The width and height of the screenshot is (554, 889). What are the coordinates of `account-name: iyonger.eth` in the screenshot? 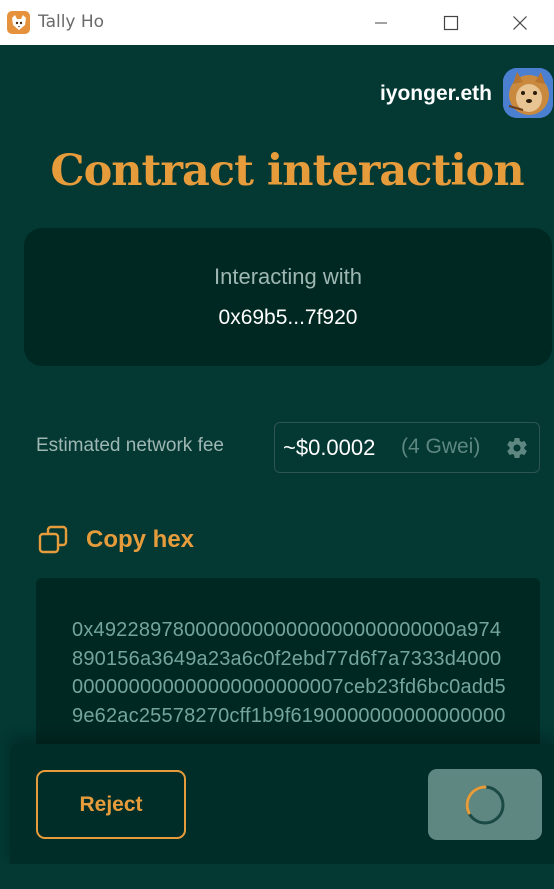 It's located at (436, 94).